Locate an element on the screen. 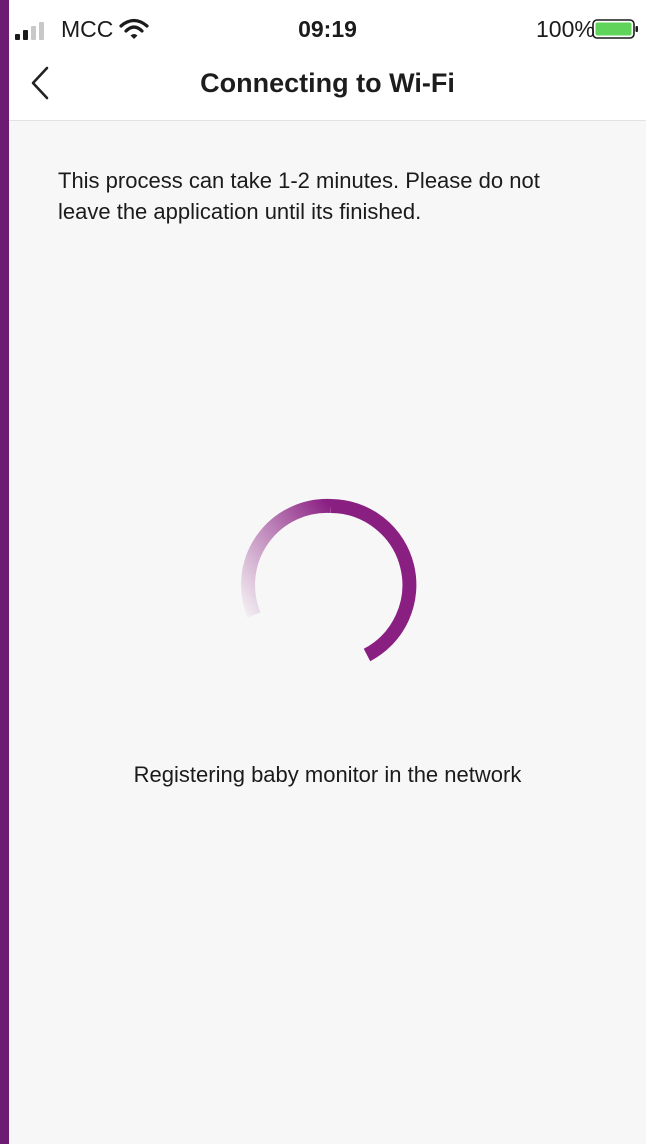 Image resolution: width=646 pixels, height=1144 pixels. loading-spinner-icon is located at coordinates (329, 580).